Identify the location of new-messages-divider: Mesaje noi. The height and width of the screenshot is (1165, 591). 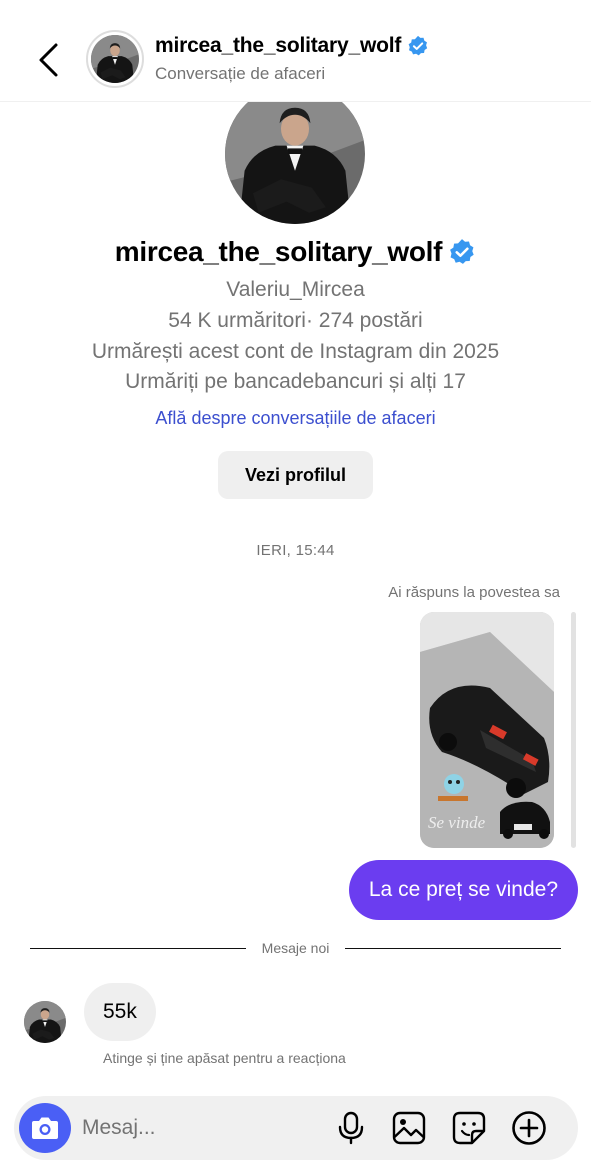
(296, 948).